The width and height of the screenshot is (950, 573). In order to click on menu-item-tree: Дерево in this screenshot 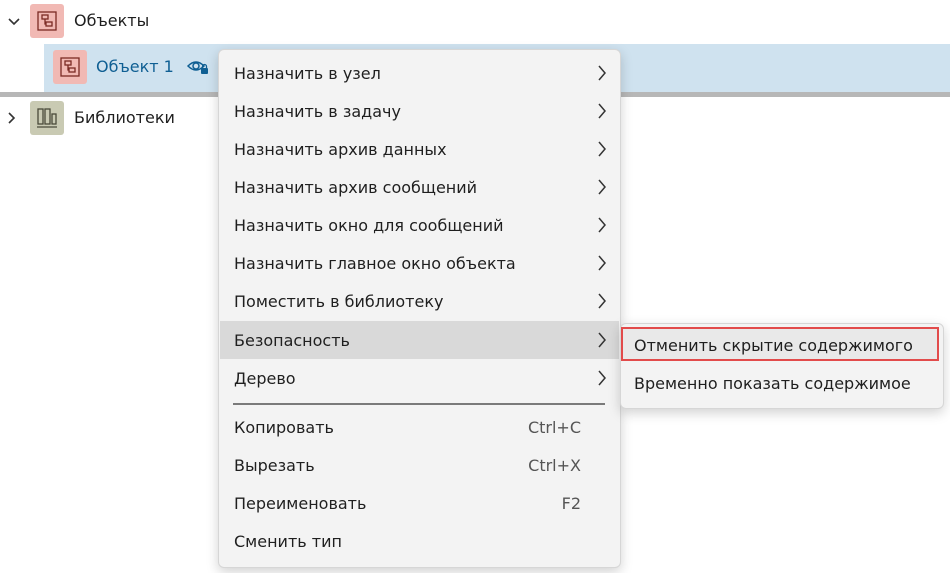, I will do `click(419, 378)`.